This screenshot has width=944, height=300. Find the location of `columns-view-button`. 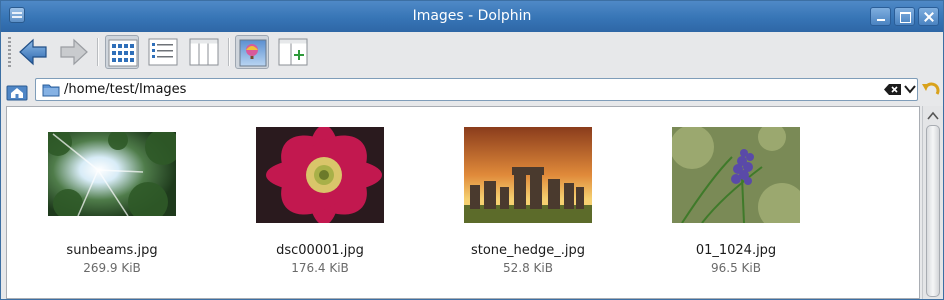

columns-view-button is located at coordinates (204, 52).